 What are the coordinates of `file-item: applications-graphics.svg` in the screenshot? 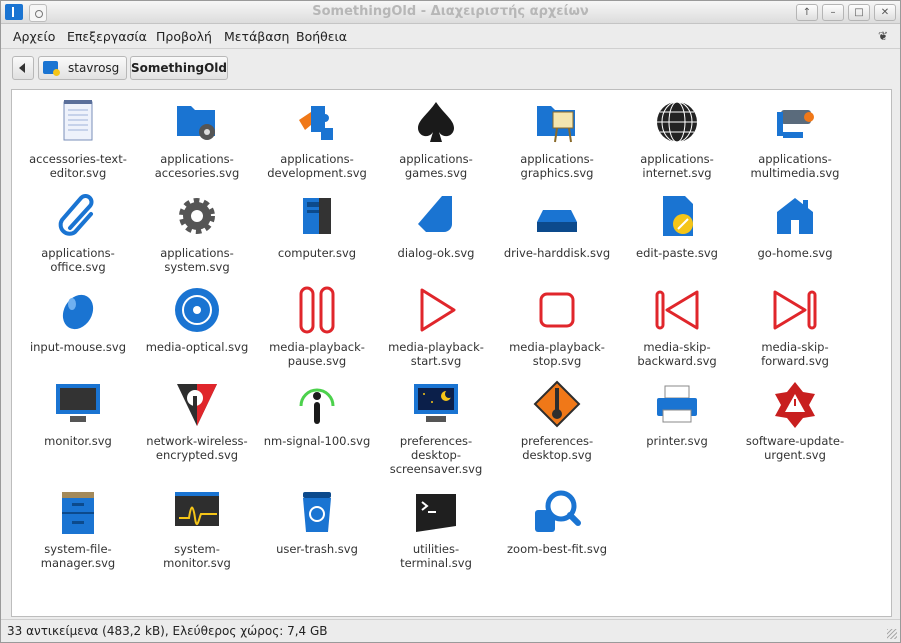 It's located at (557, 139).